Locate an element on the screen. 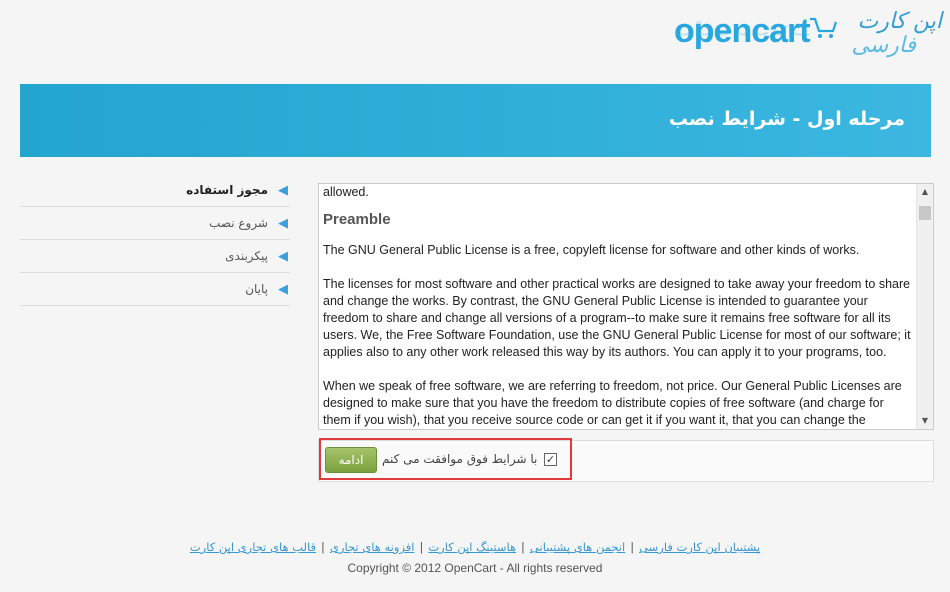 This screenshot has height=592, width=950. sidebar-item-label: مجوز استفاده is located at coordinates (227, 190).